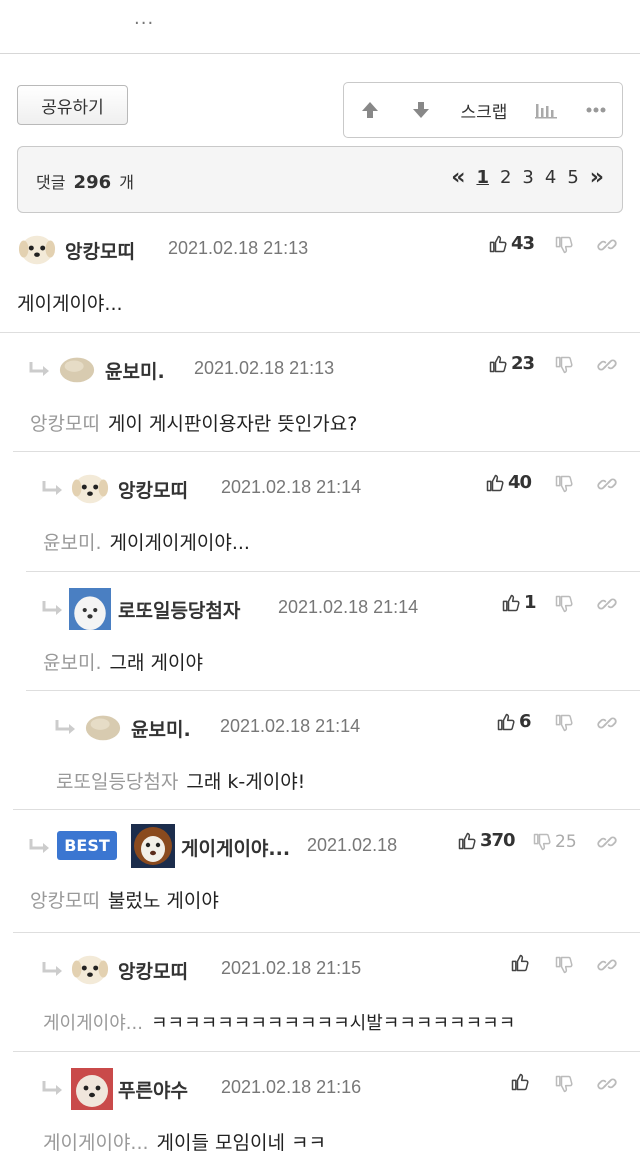  I want to click on downvote-button, so click(421, 110).